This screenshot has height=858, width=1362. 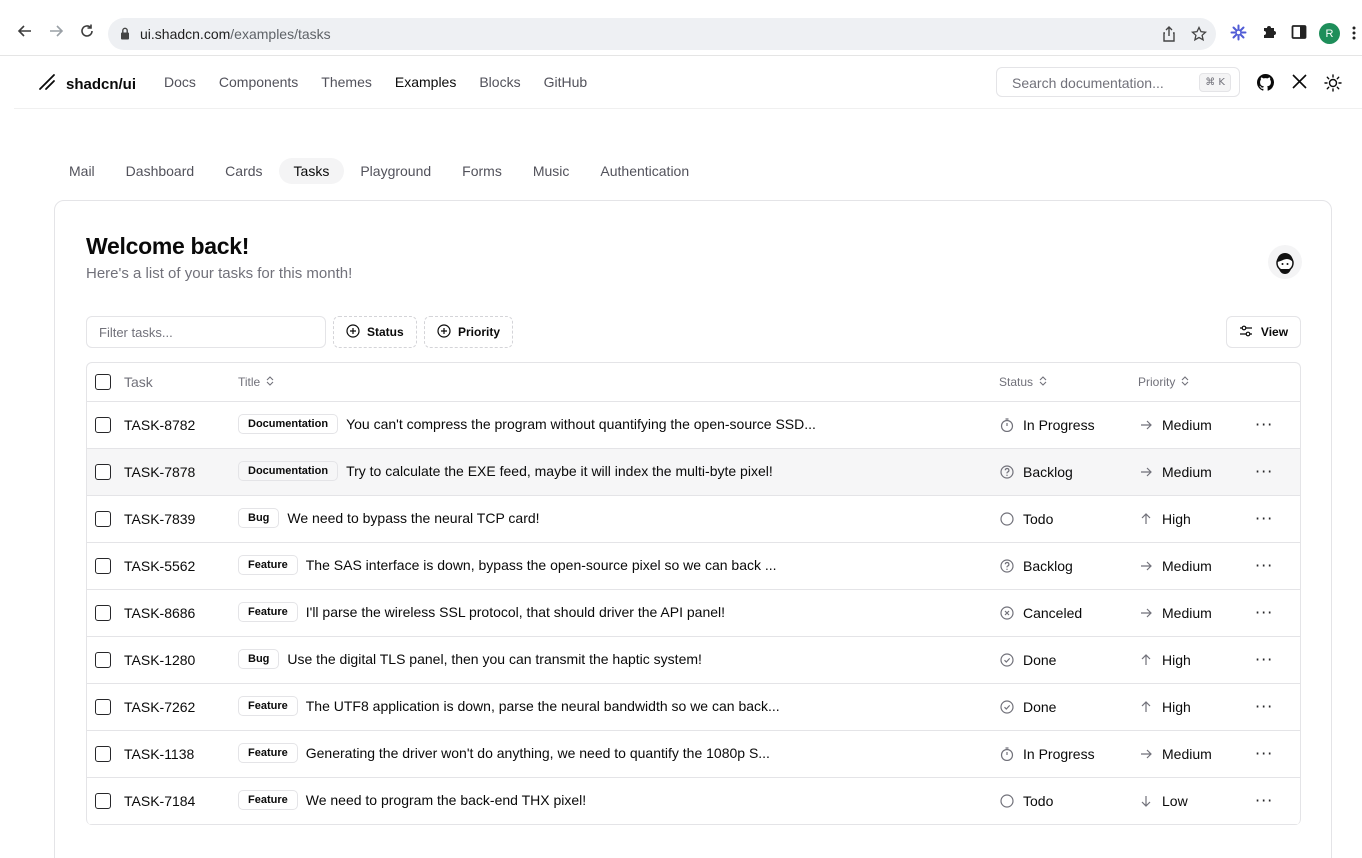 I want to click on help-circle-icon, so click(x=1007, y=472).